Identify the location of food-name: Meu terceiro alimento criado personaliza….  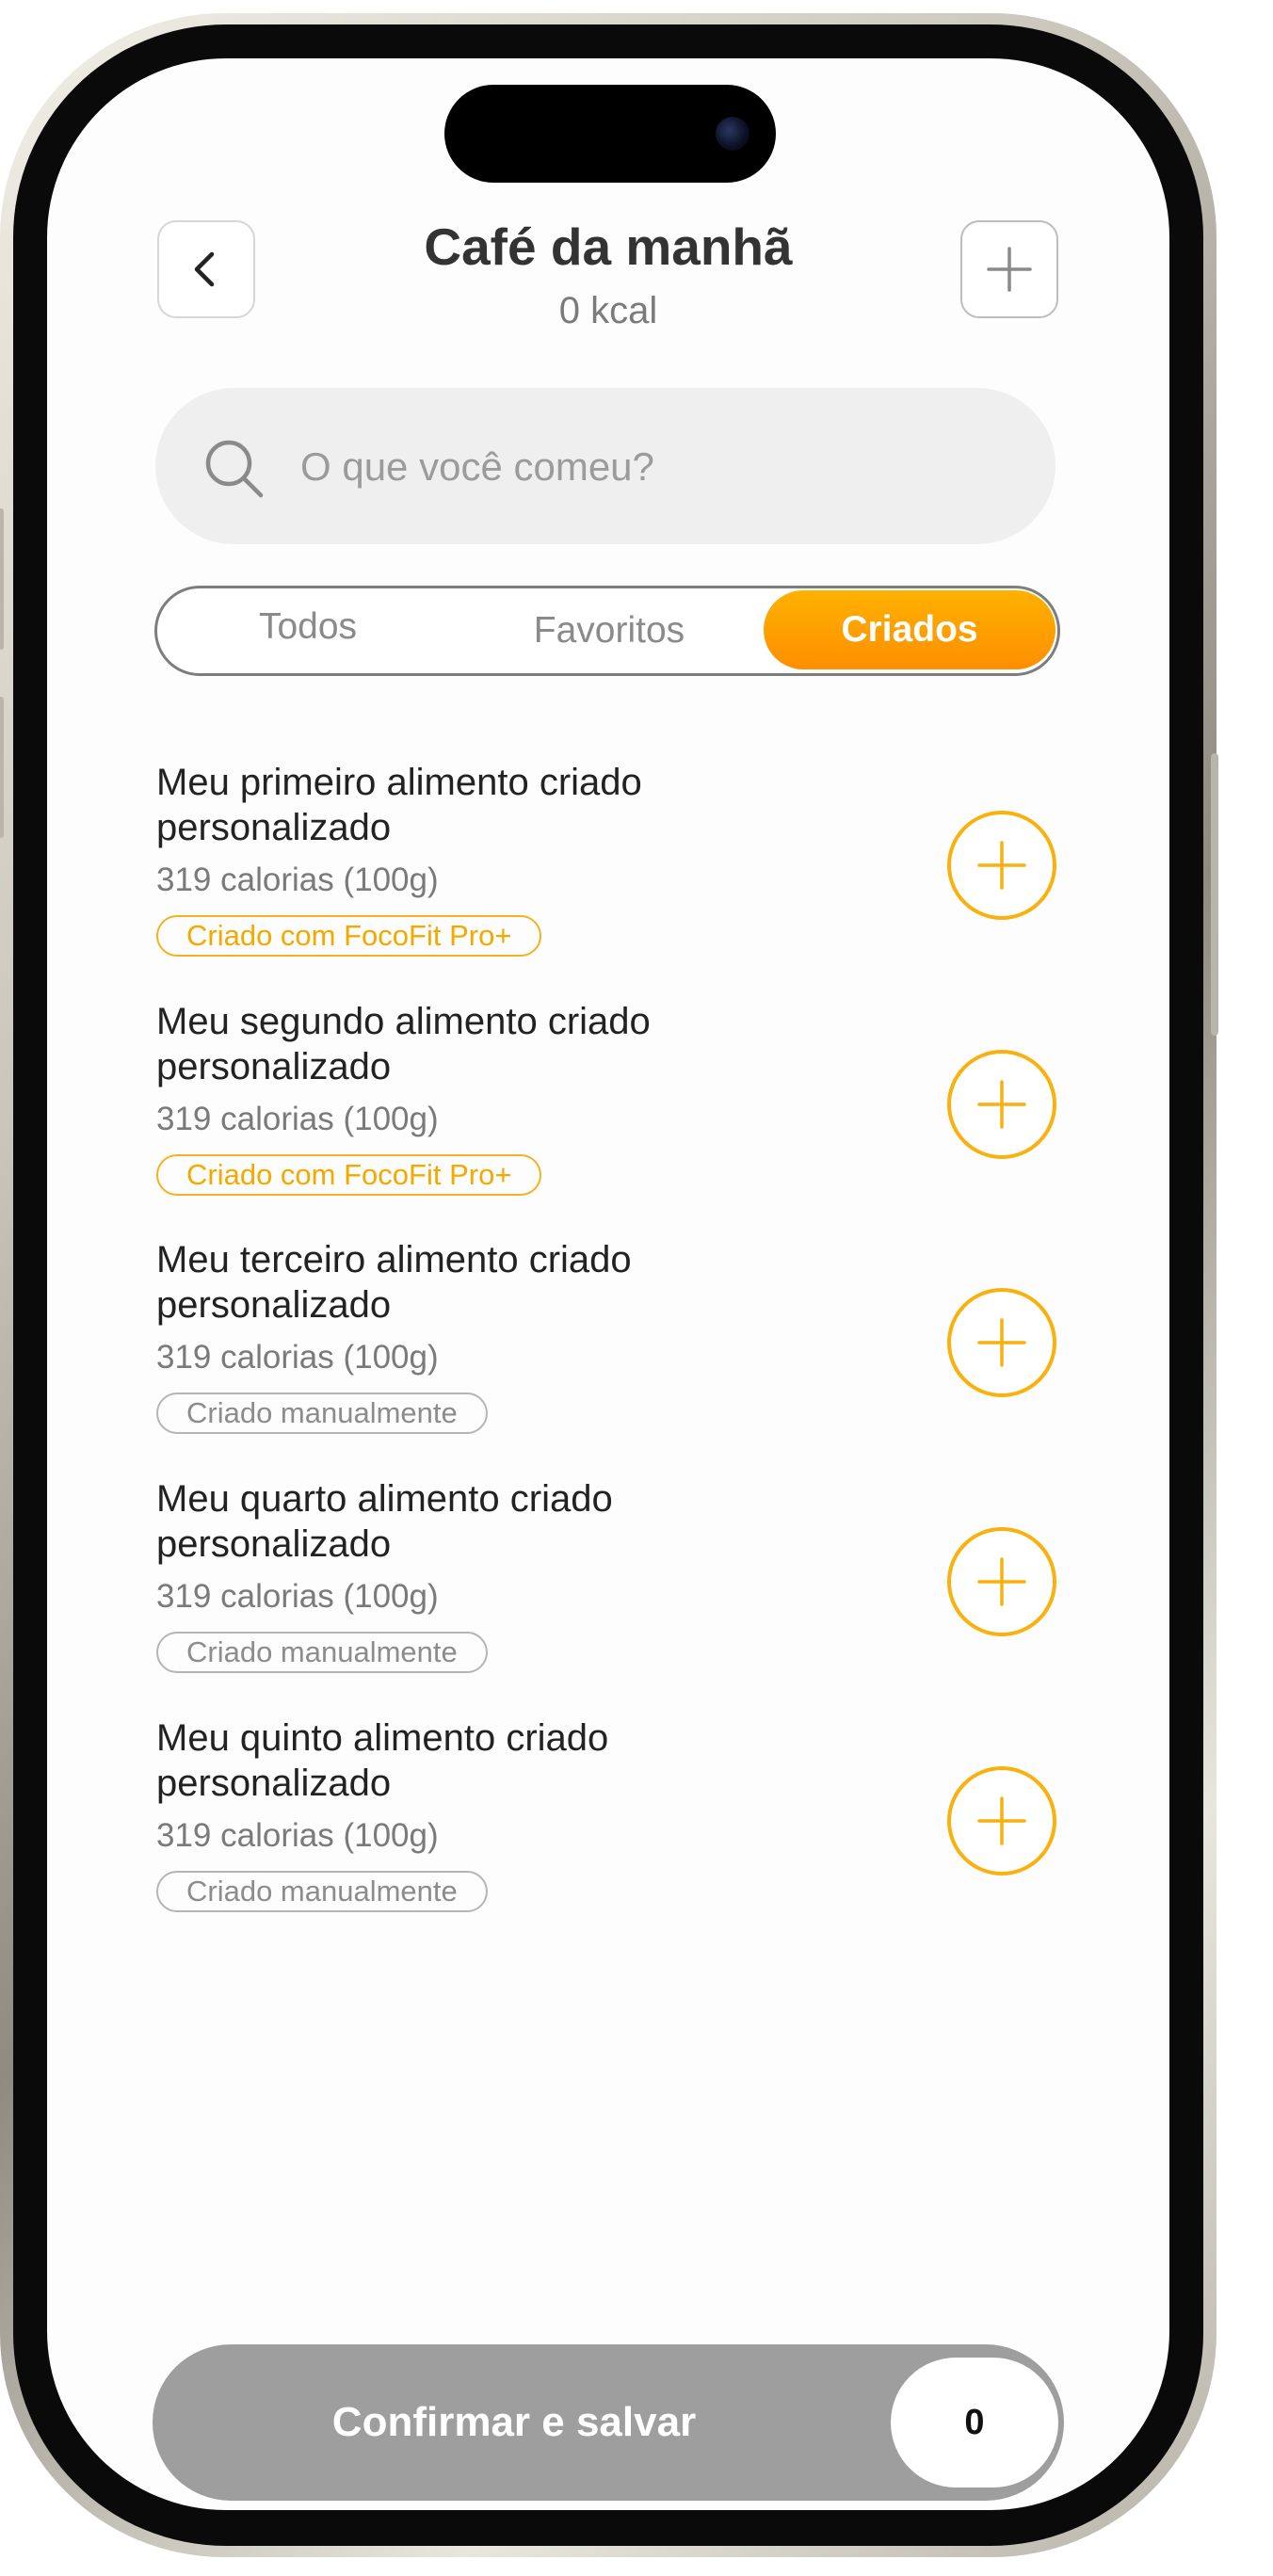
(394, 1282).